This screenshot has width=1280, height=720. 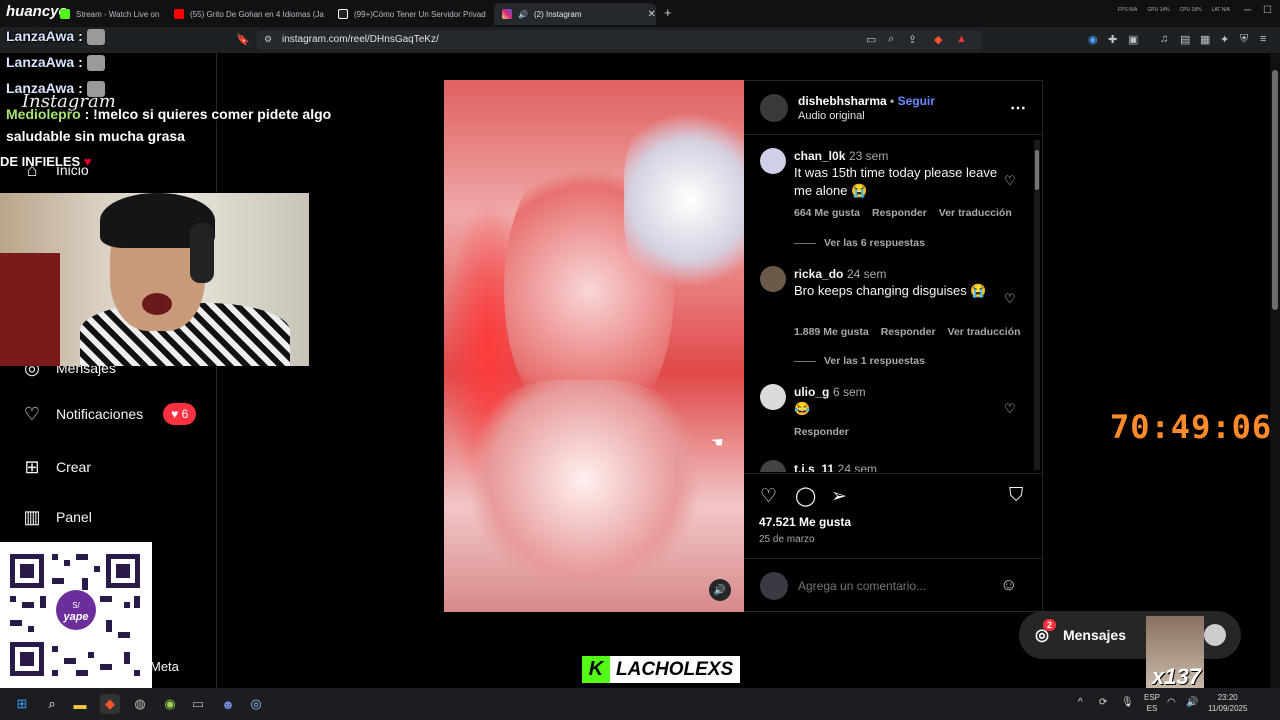 What do you see at coordinates (52, 704) in the screenshot?
I see `search-icon: ⌕` at bounding box center [52, 704].